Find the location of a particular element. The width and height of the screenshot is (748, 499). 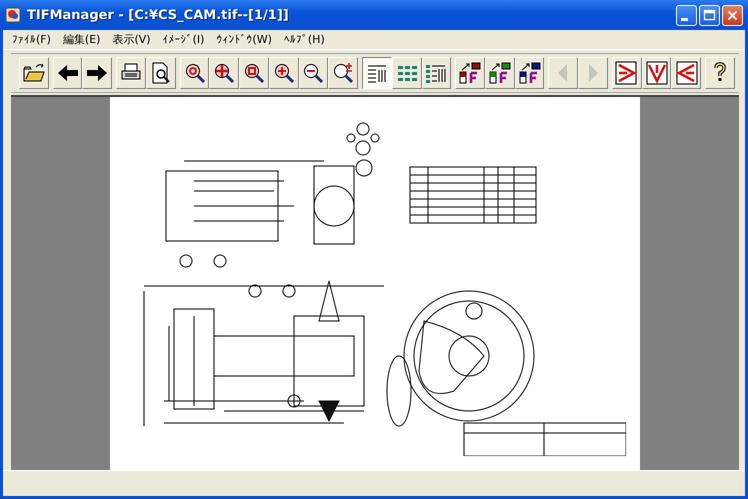

window-title: TIFManager - [C:¥CS_CAM.tif--[1/1]] is located at coordinates (158, 15).